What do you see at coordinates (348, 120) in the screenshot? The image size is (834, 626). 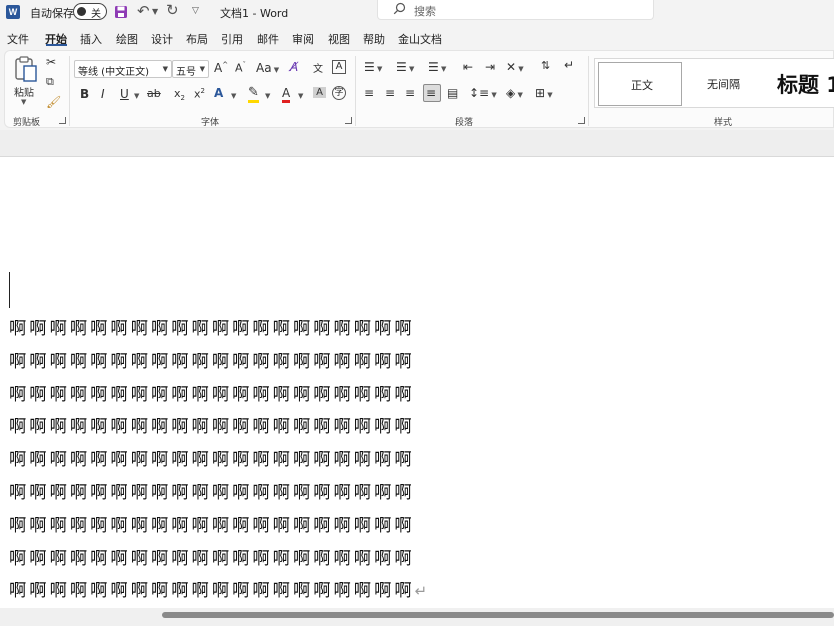 I see `font-launcher-icon` at bounding box center [348, 120].